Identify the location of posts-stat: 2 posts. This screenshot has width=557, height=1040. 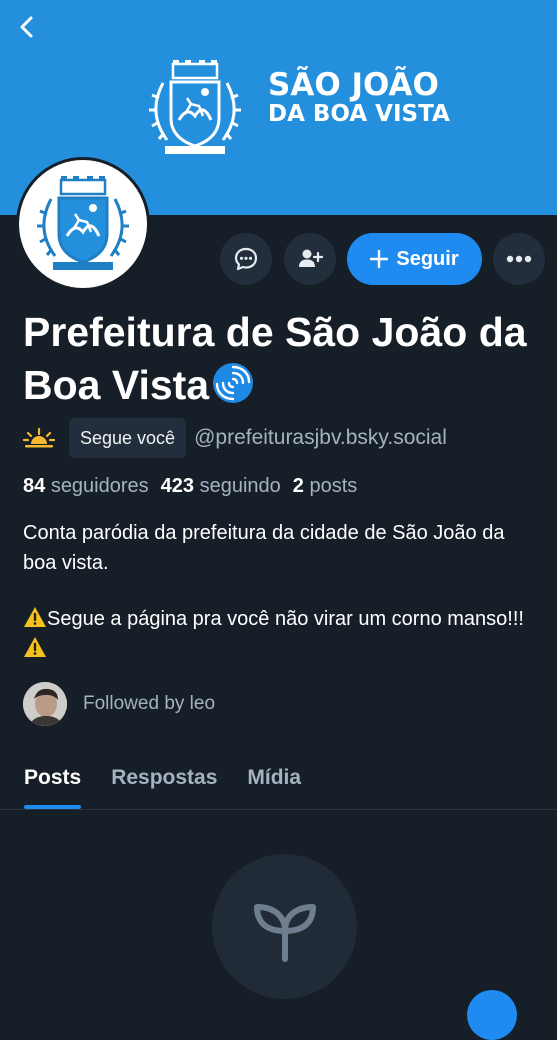
(325, 486).